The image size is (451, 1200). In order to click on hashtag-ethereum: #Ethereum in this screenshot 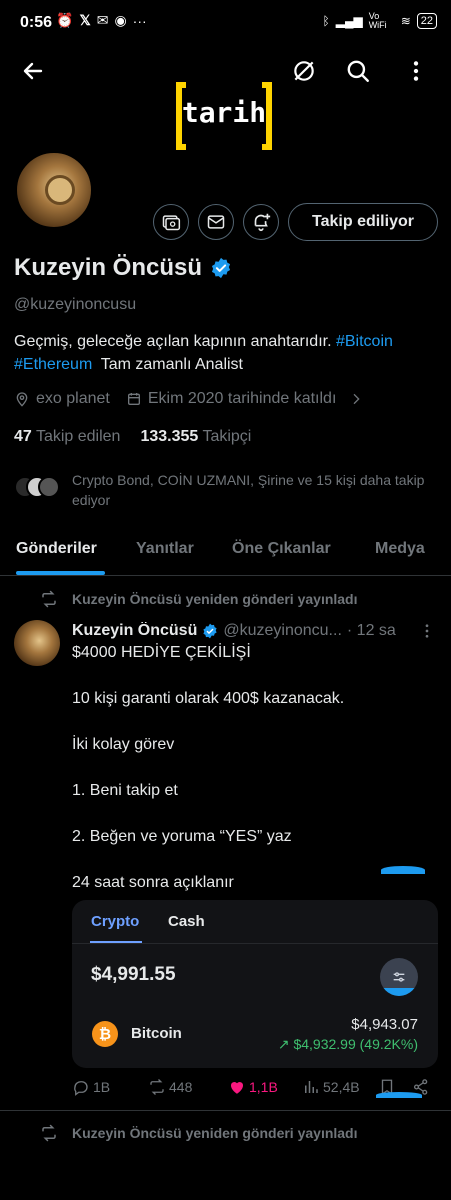, I will do `click(53, 364)`.